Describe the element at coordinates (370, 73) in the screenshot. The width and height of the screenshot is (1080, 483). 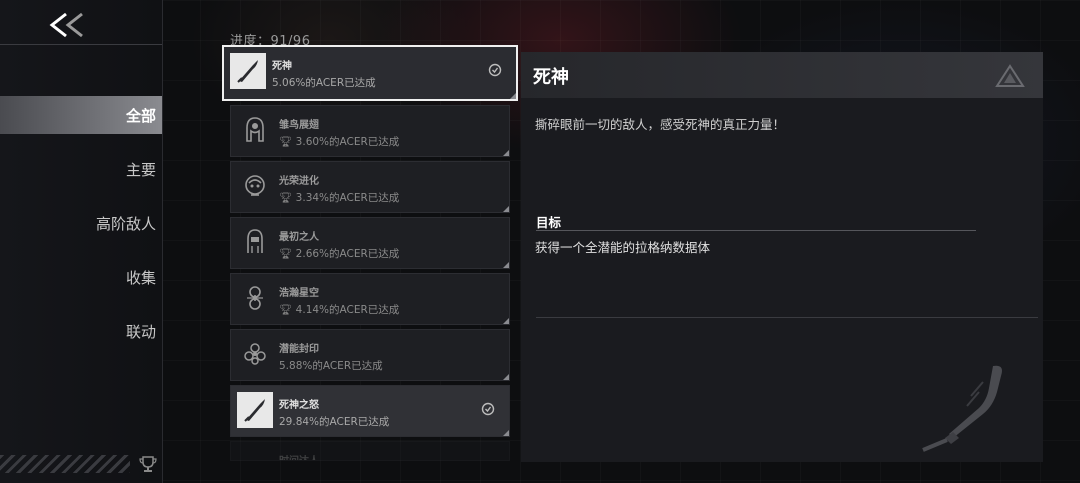
I see `achievement-item: 死神 5.06%的ACER已达成` at that location.